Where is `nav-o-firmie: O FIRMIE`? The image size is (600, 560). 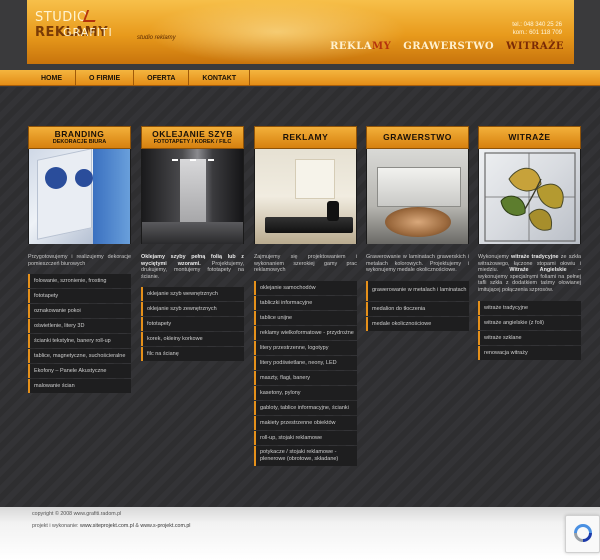
nav-o-firmie: O FIRMIE is located at coordinates (105, 78).